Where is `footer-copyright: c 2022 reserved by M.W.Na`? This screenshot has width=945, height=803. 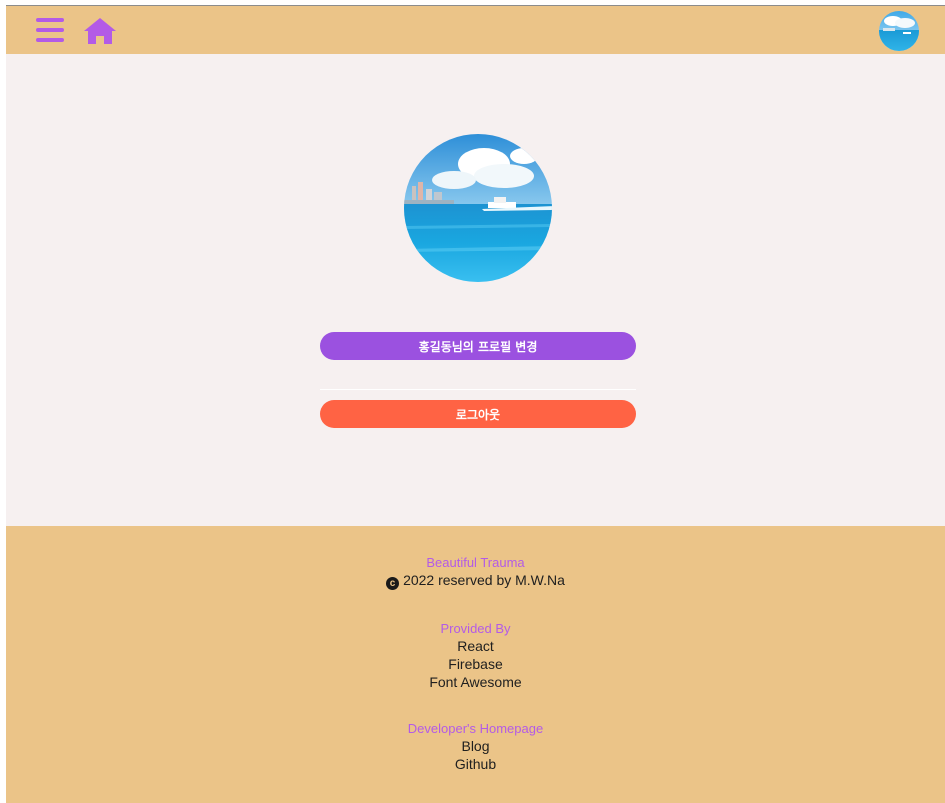
footer-copyright: c 2022 reserved by M.W.Na is located at coordinates (475, 580).